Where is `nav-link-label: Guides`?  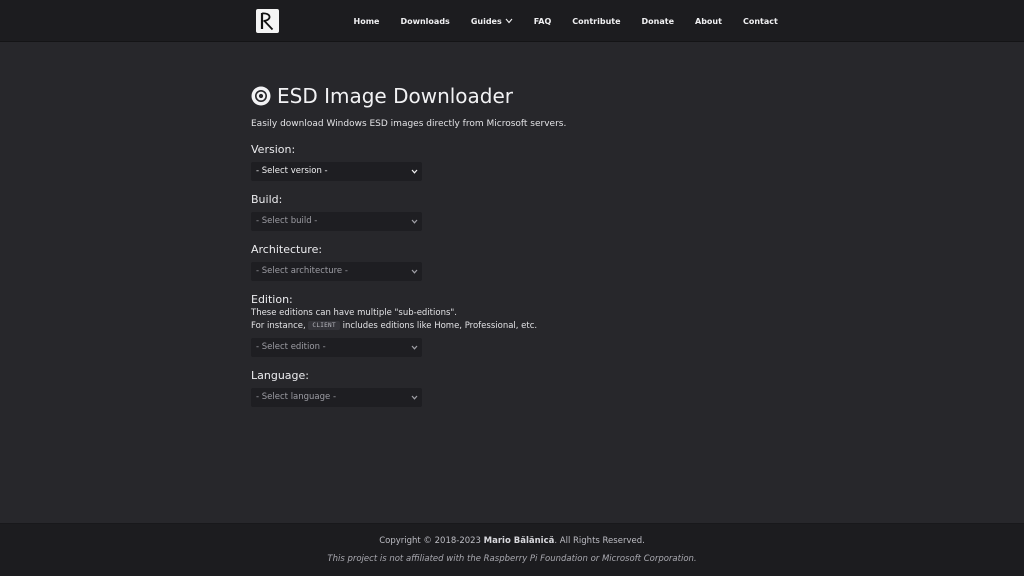
nav-link-label: Guides is located at coordinates (486, 21).